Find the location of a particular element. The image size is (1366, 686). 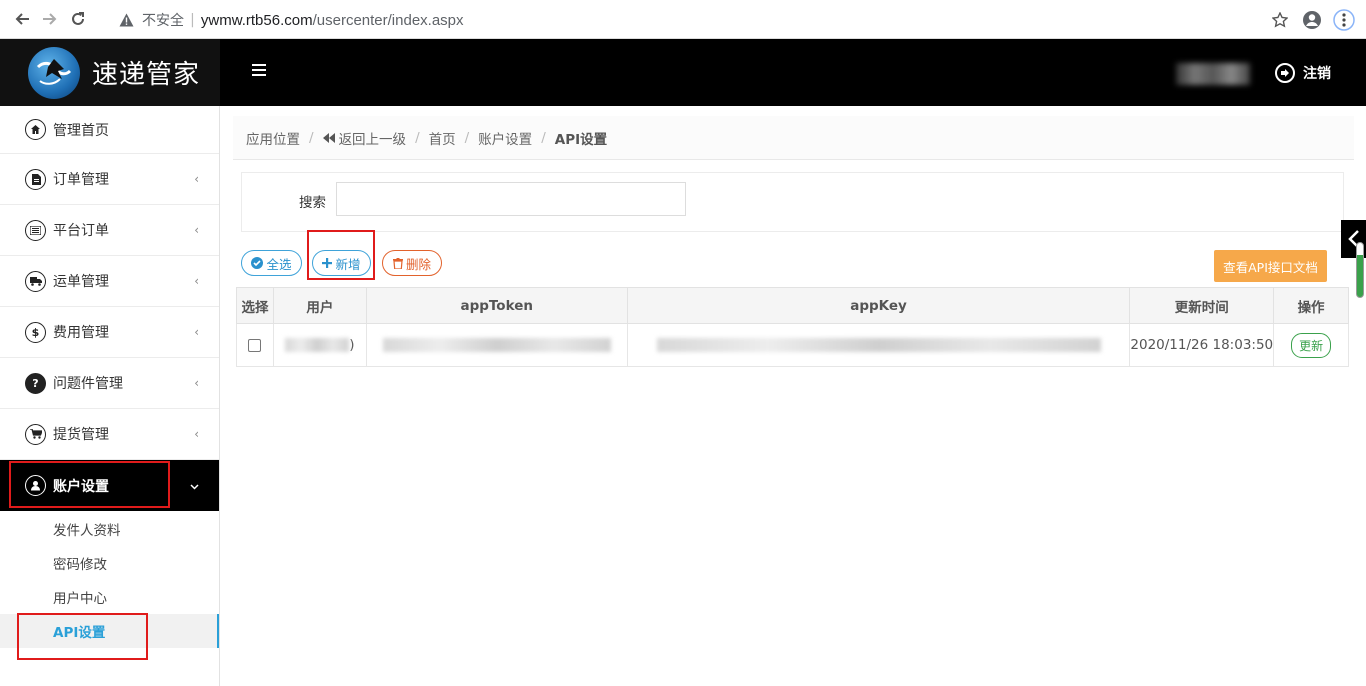

table-row: ) 2020/11/26 18:03:50 更新 is located at coordinates (792, 345).